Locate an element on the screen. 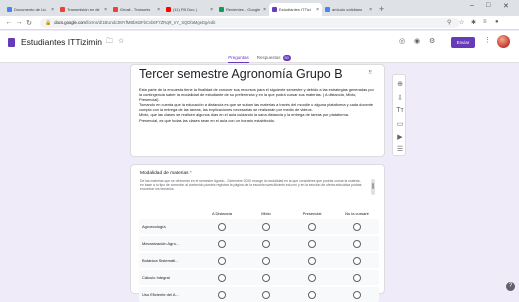 The image size is (519, 302). more-options-icon: ⋮ is located at coordinates (487, 40).